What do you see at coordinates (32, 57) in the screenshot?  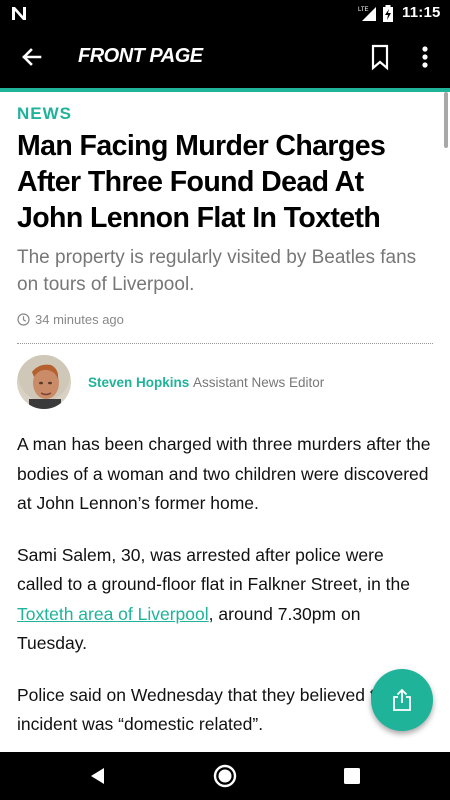 I see `back-arrow-icon` at bounding box center [32, 57].